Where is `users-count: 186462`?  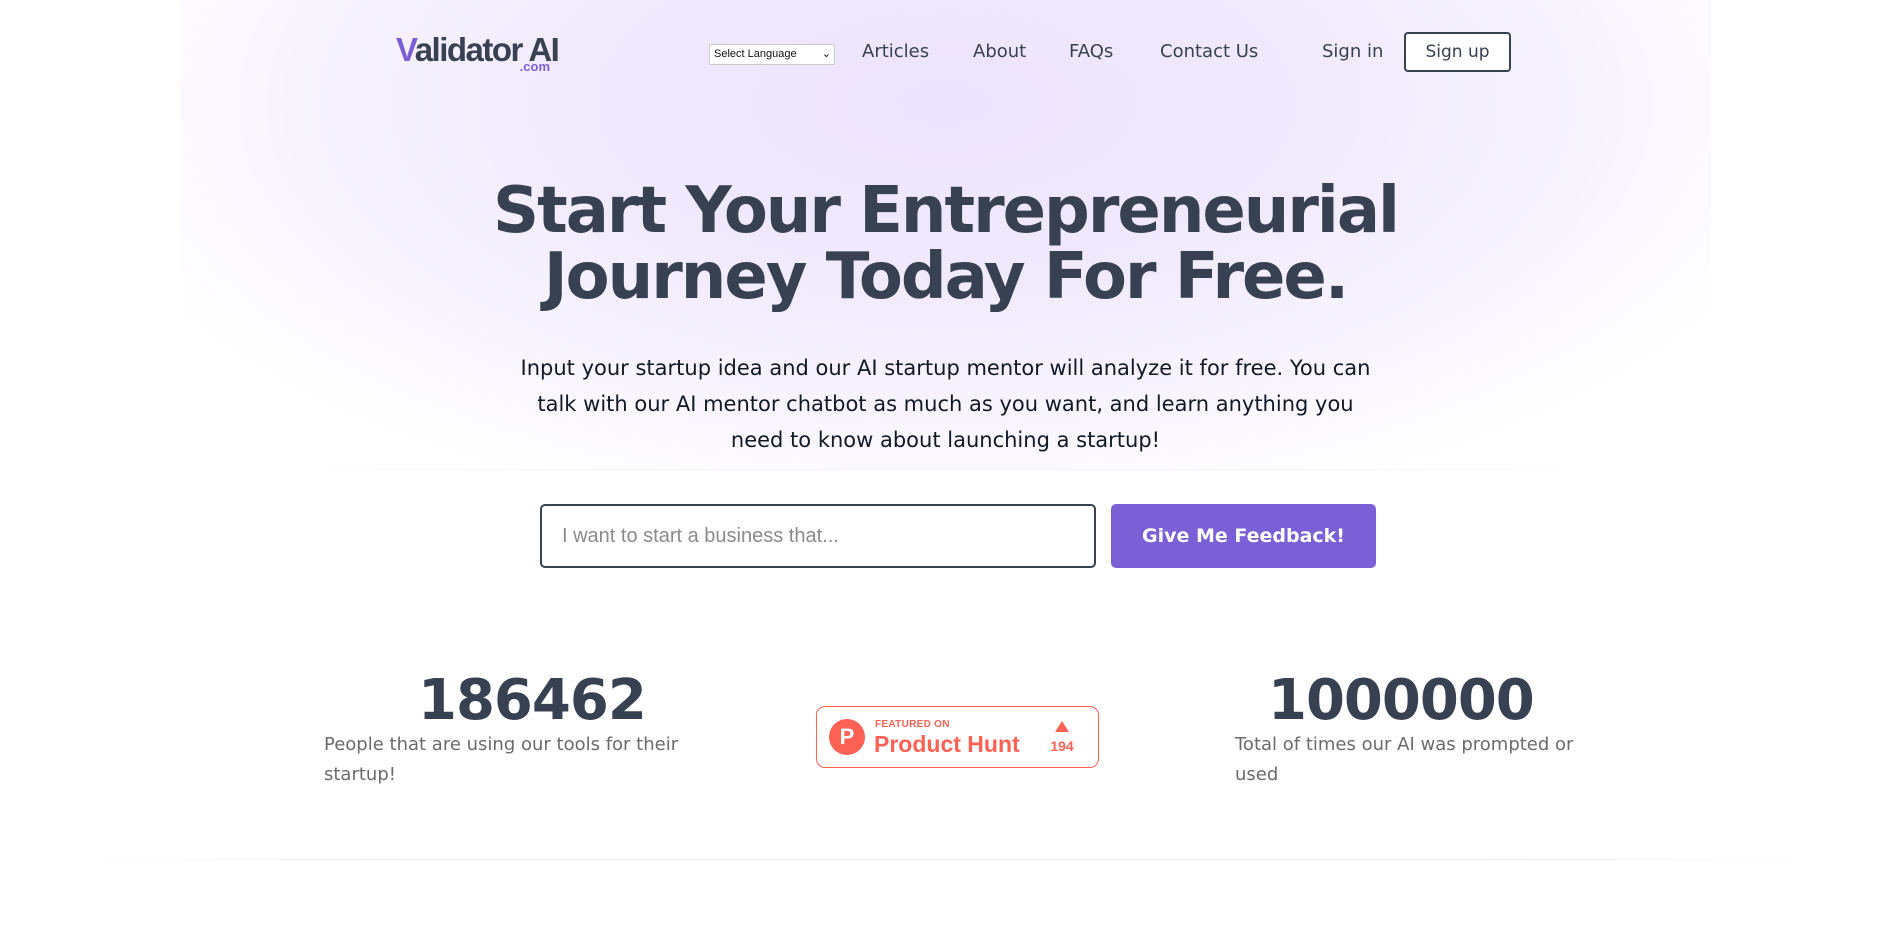
users-count: 186462 is located at coordinates (532, 700).